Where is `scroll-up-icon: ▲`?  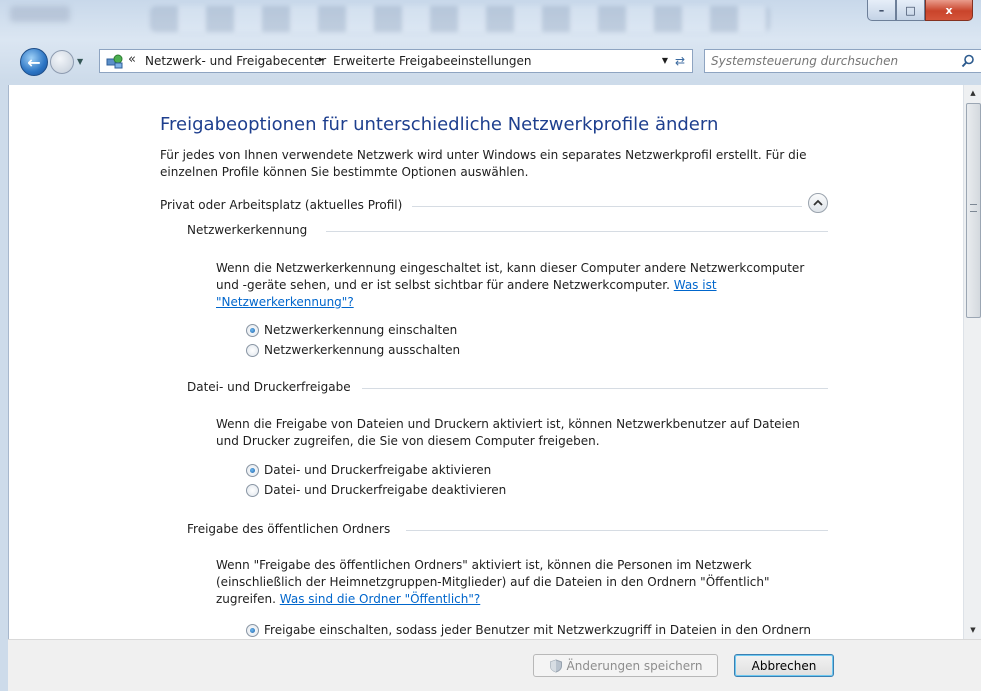
scroll-up-icon: ▲ is located at coordinates (972, 93).